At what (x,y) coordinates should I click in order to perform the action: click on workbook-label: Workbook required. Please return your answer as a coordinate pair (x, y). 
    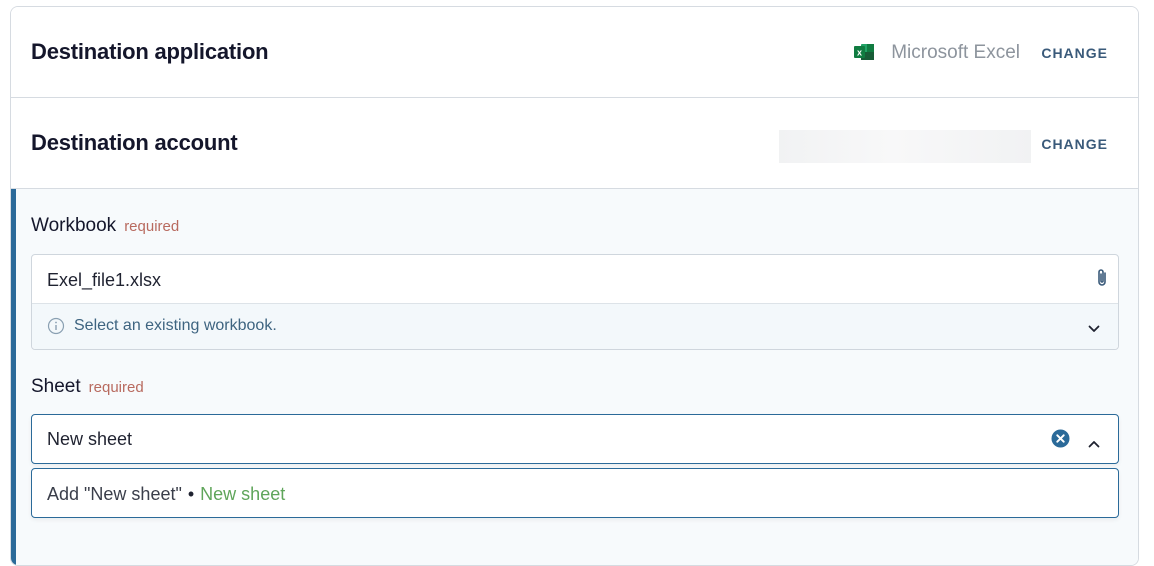
    Looking at the image, I should click on (105, 226).